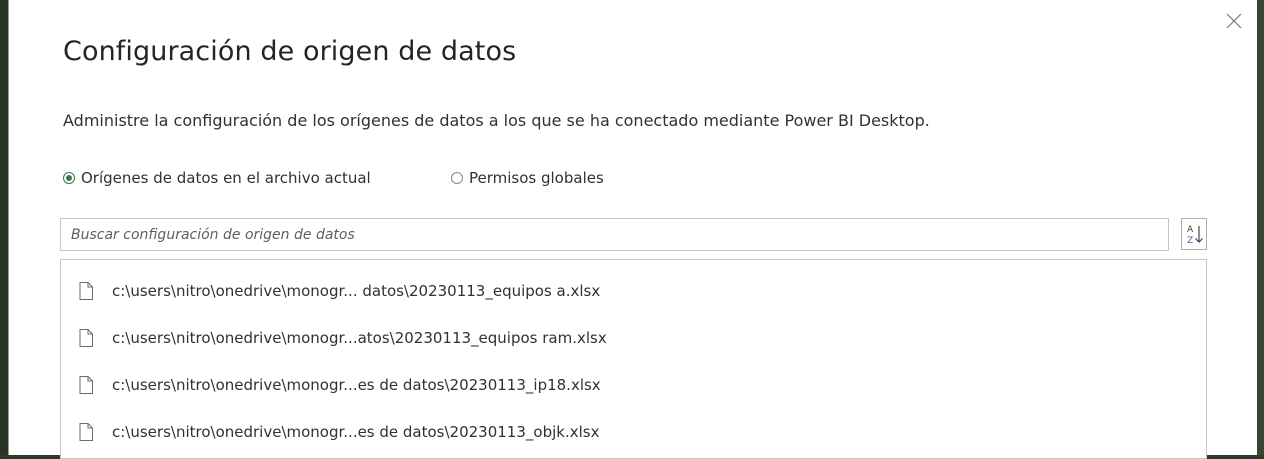 This screenshot has width=1264, height=459. Describe the element at coordinates (614, 234) in the screenshot. I see `search-input` at that location.